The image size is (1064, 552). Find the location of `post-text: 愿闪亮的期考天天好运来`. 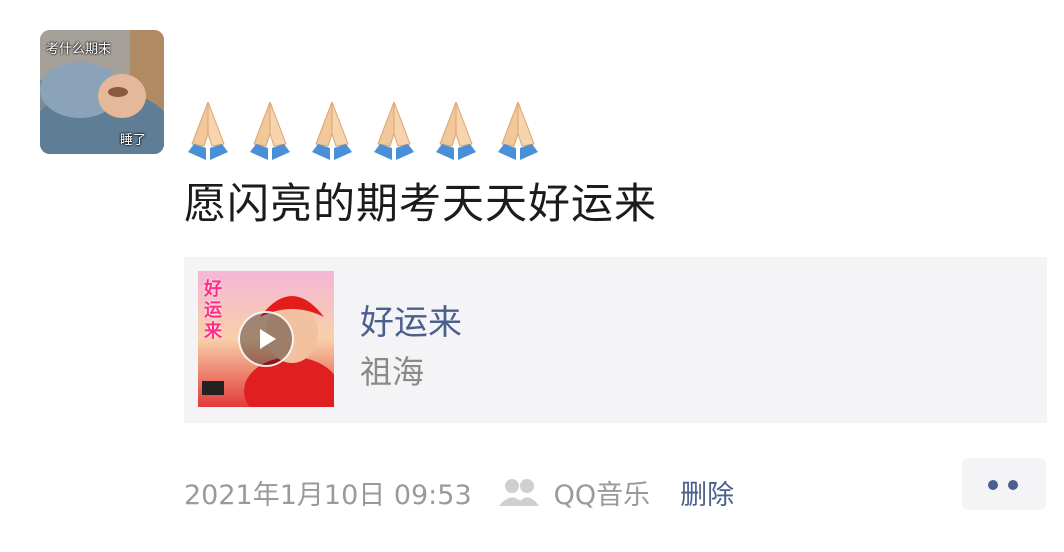

post-text: 愿闪亮的期考天天好运来 is located at coordinates (421, 203).